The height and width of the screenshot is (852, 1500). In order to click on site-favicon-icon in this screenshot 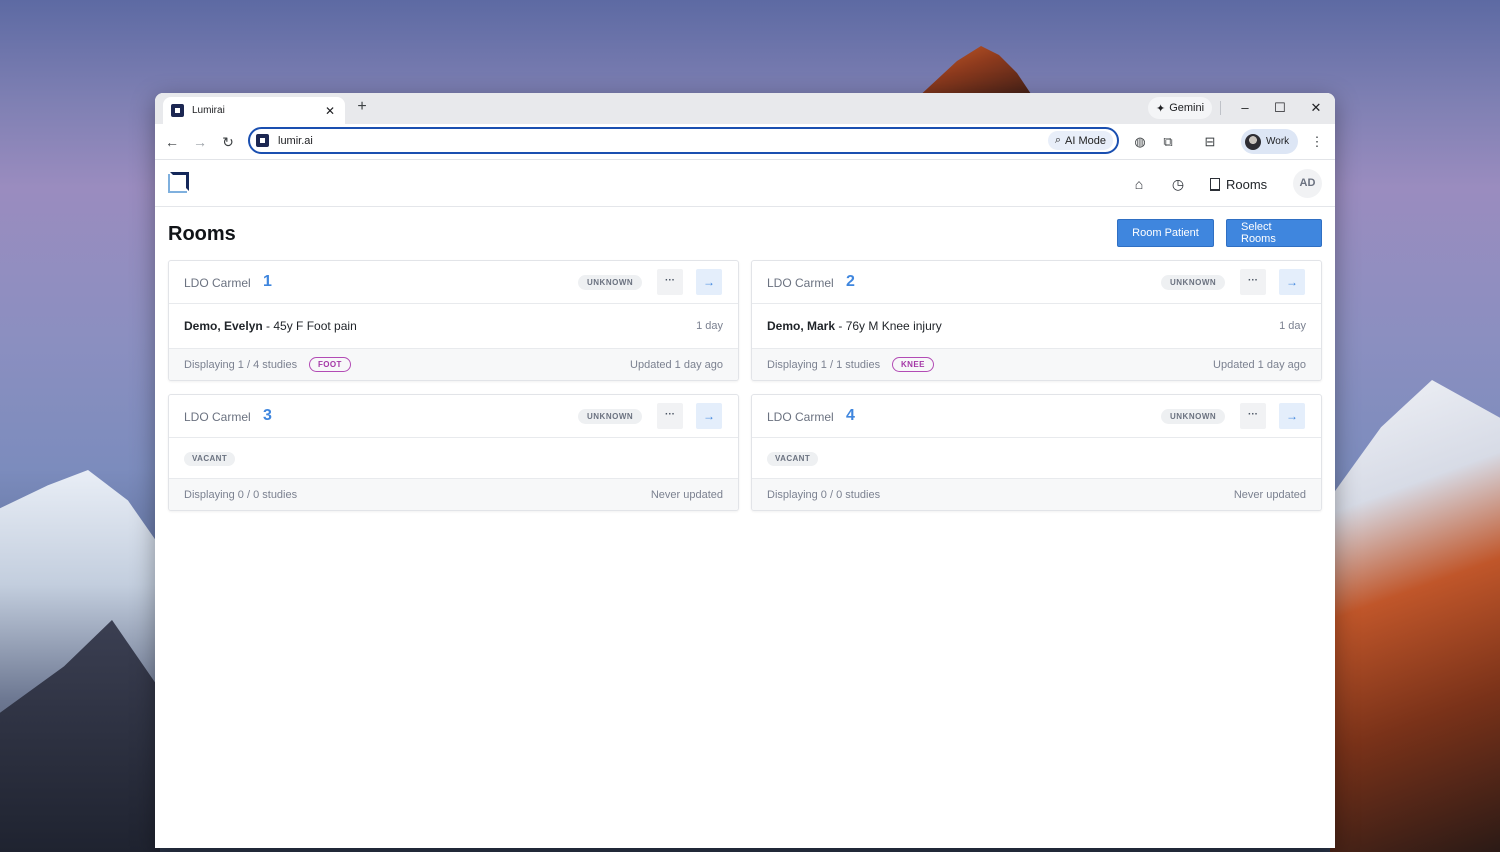, I will do `click(177, 110)`.